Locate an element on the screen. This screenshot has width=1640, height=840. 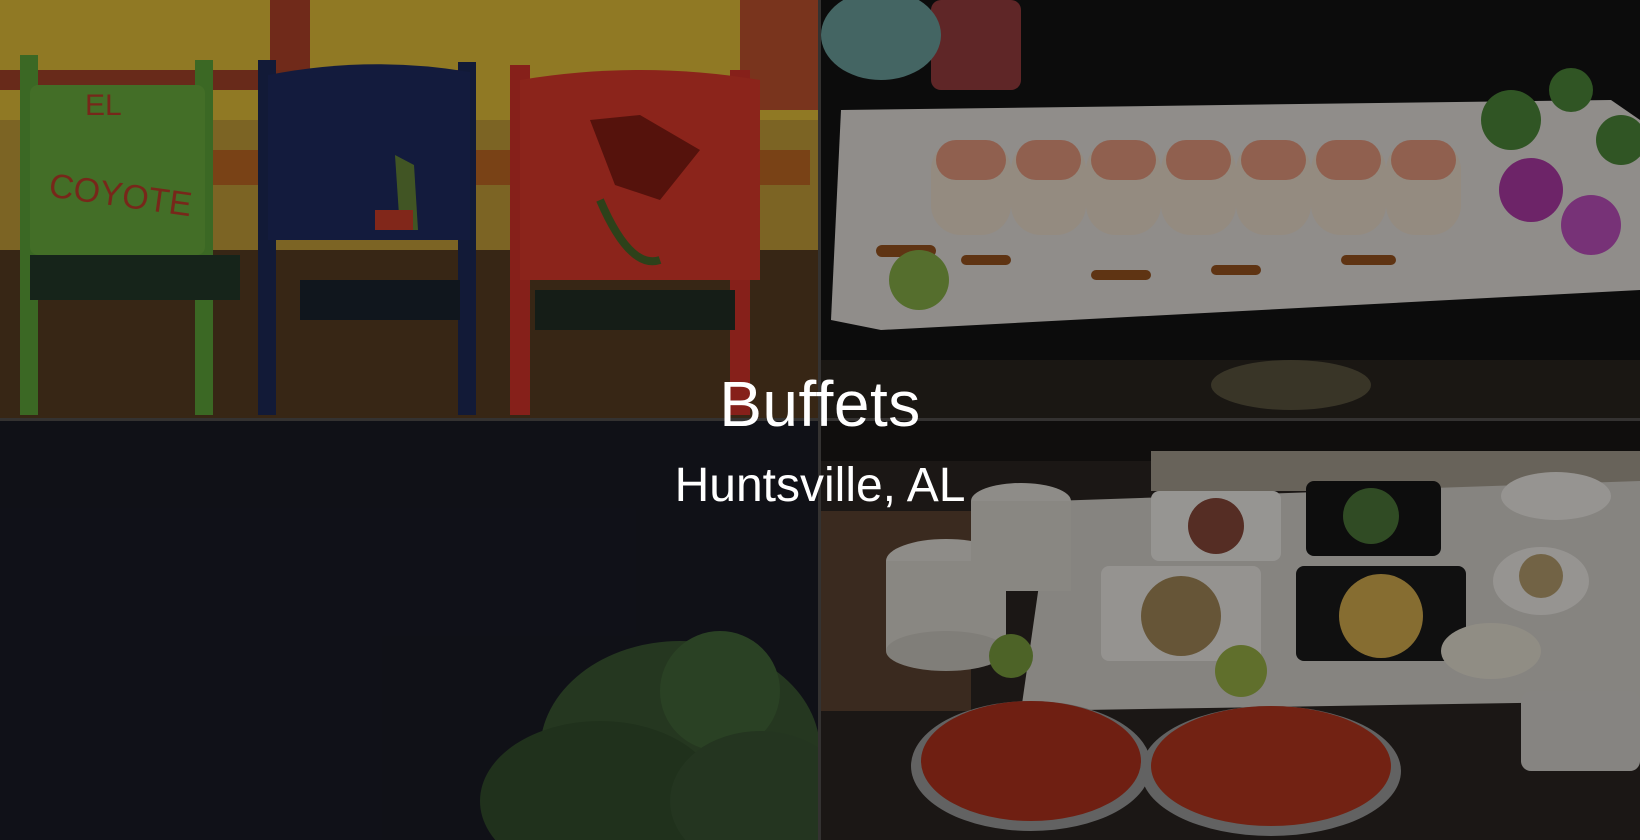
chair-text-el: EL is located at coordinates (103, 105).